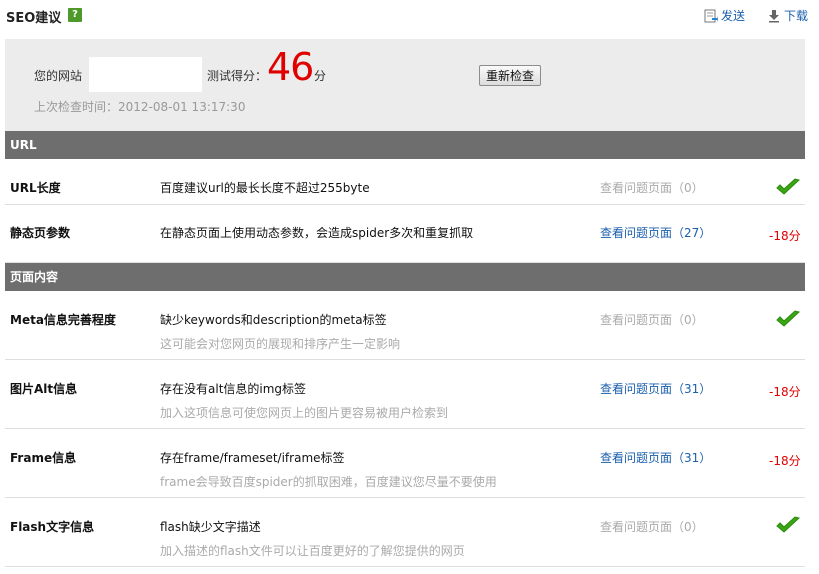  Describe the element at coordinates (40, 233) in the screenshot. I see `check-name: 静态页参数` at that location.